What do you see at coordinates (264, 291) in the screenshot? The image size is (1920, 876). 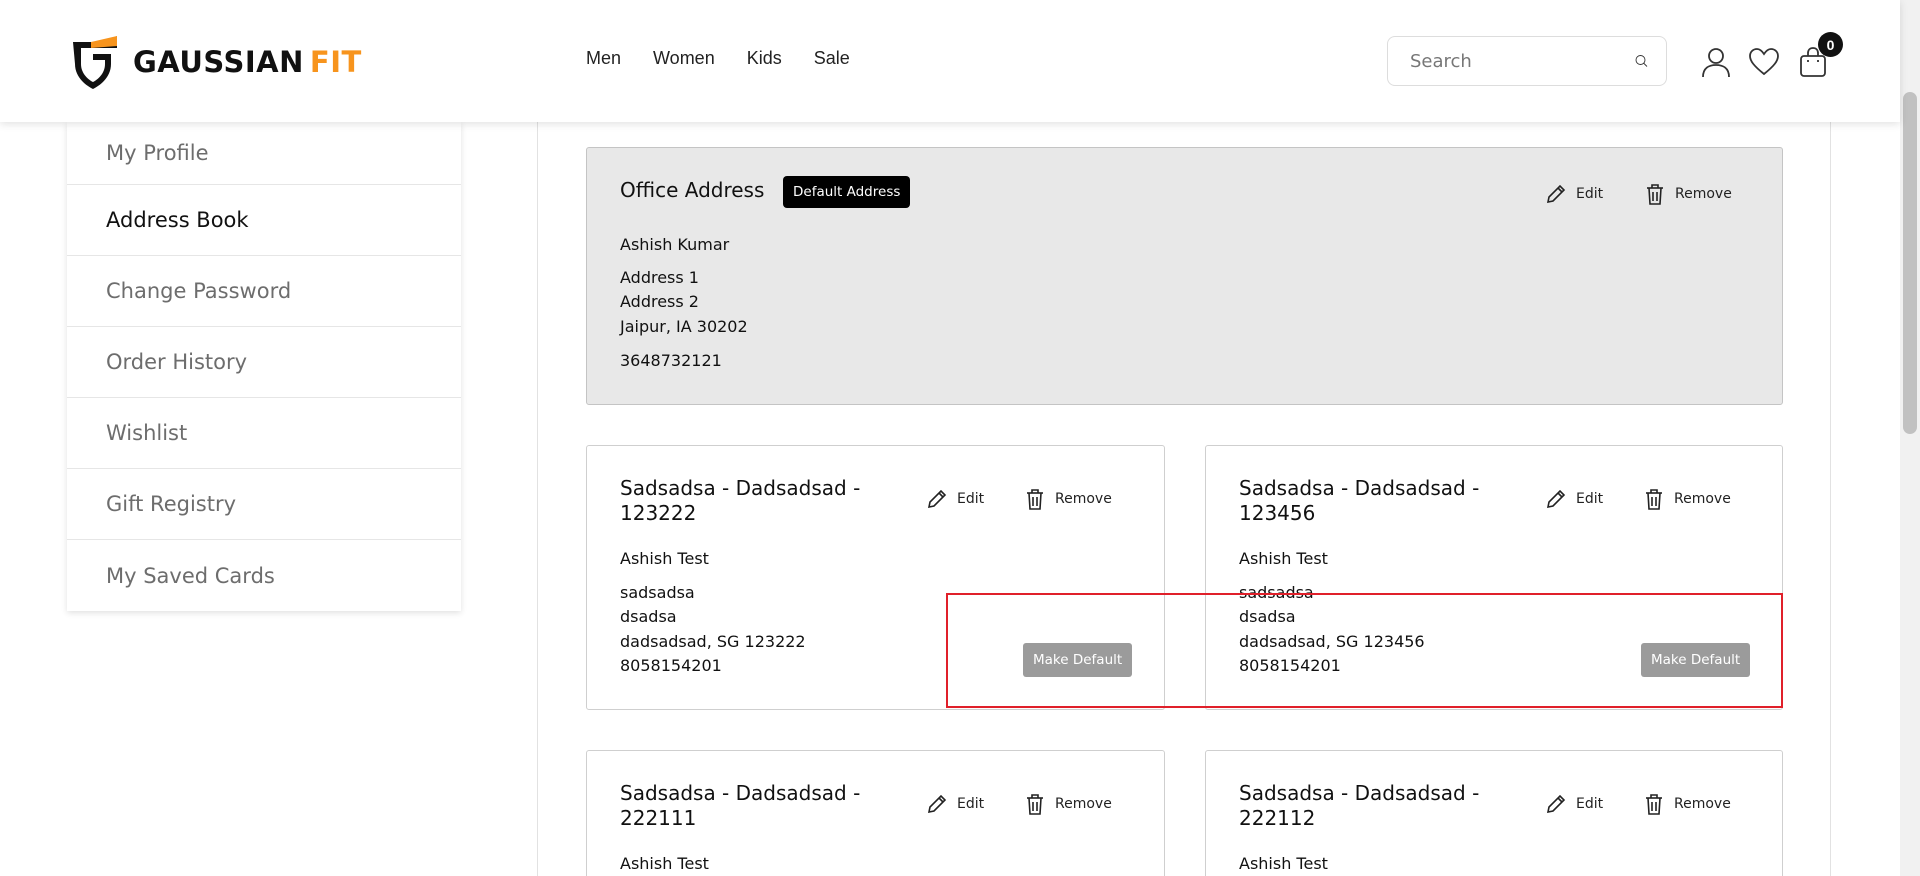 I see `sidebar-item-change-password: Change Password` at bounding box center [264, 291].